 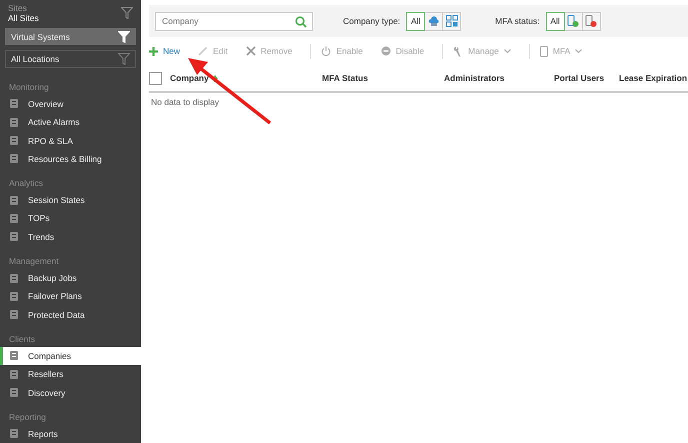 What do you see at coordinates (22, 339) in the screenshot?
I see `section-heading: Clients` at bounding box center [22, 339].